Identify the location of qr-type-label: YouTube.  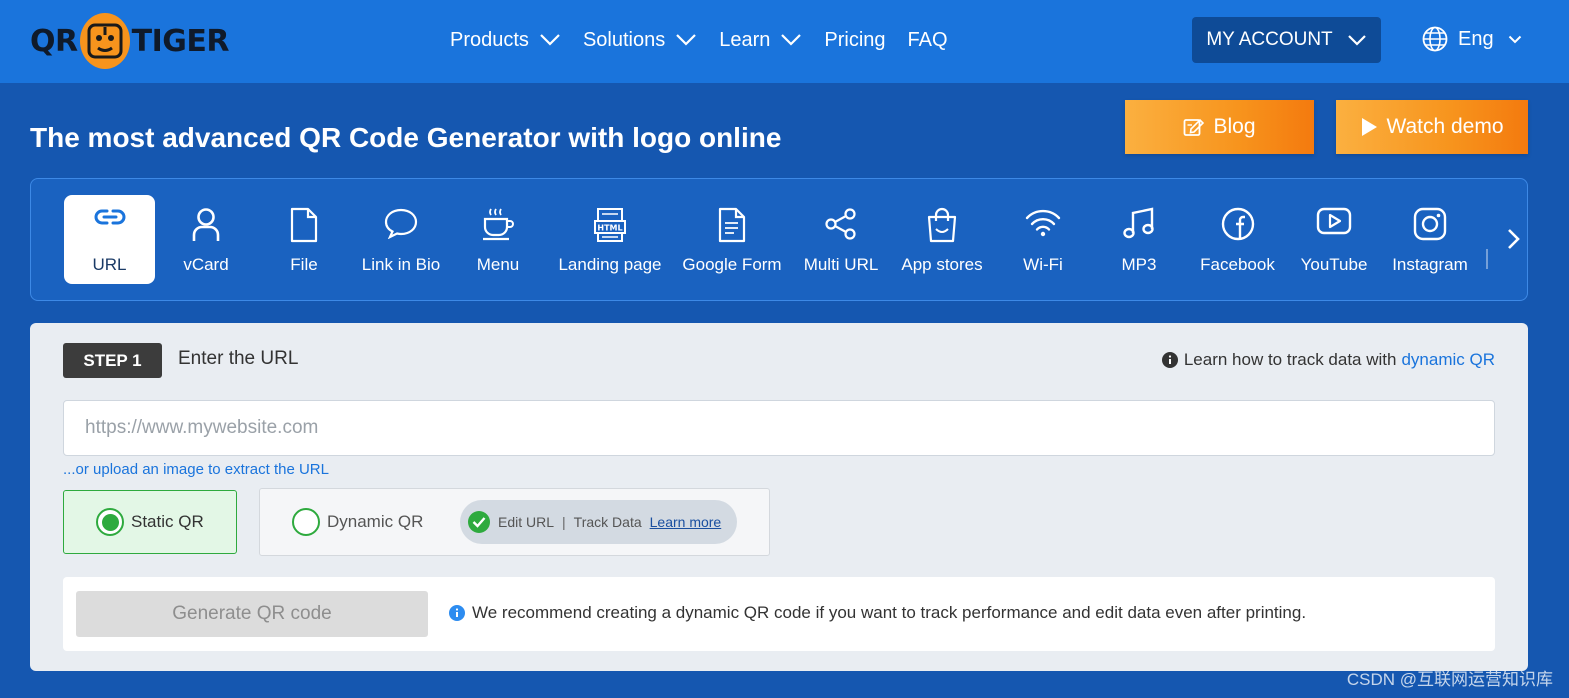
(1334, 264).